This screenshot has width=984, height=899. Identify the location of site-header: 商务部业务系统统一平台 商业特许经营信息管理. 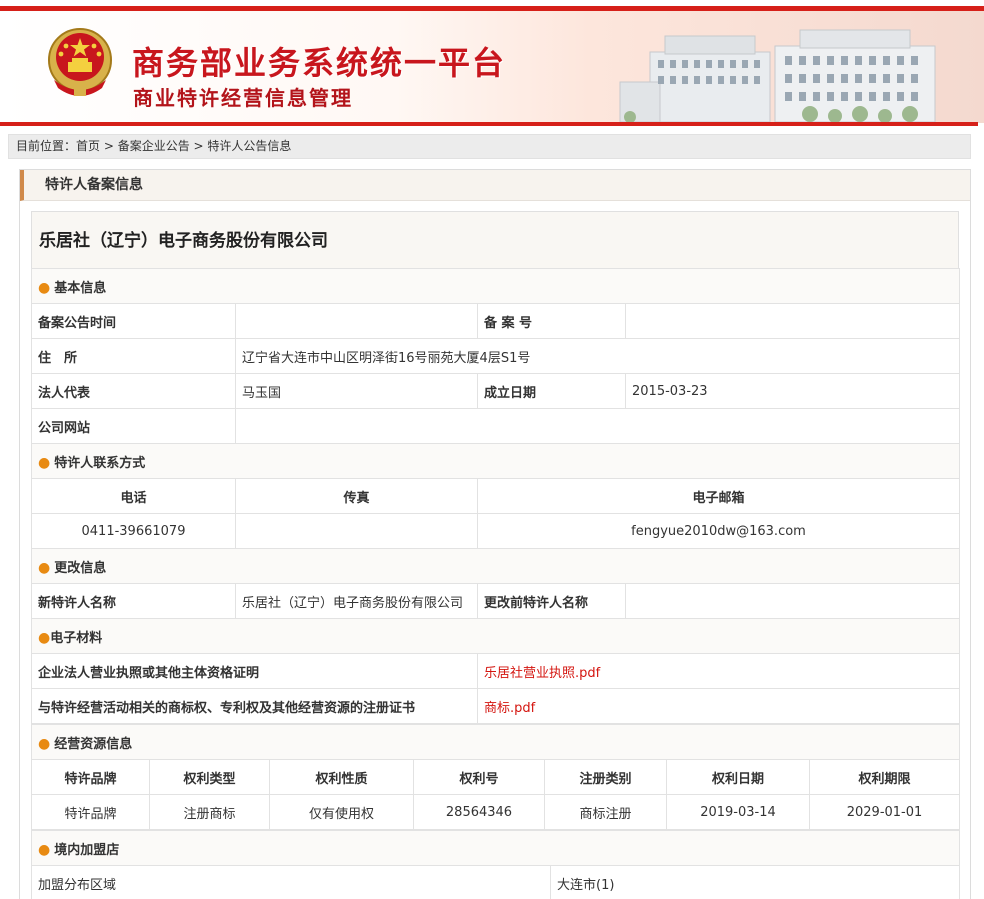
(492, 64).